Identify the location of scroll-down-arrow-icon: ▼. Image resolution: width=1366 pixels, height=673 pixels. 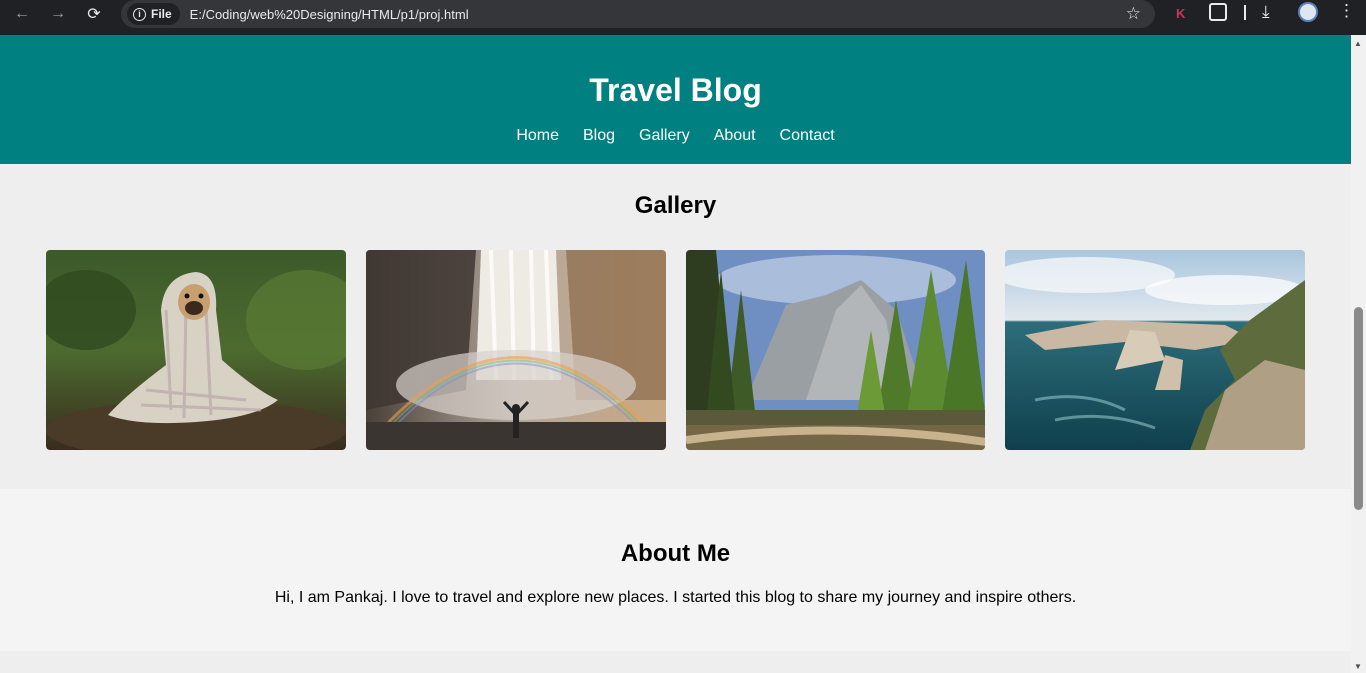
(1358, 666).